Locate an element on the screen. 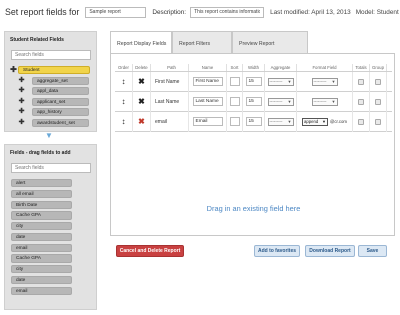  col-header: Aggregate is located at coordinates (281, 67).